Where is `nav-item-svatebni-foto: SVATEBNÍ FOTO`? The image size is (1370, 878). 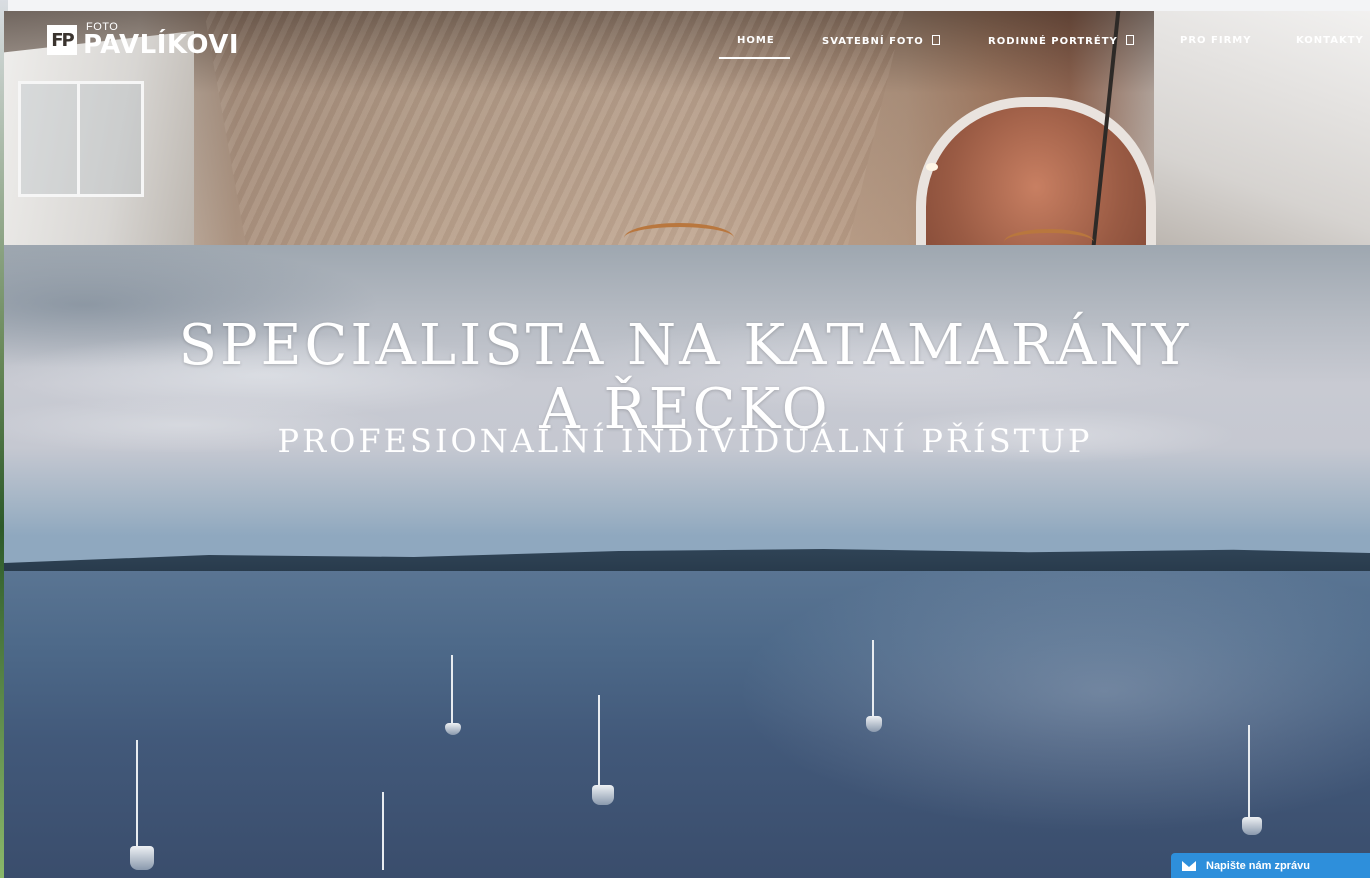 nav-item-svatebni-foto: SVATEBNÍ FOTO is located at coordinates (881, 41).